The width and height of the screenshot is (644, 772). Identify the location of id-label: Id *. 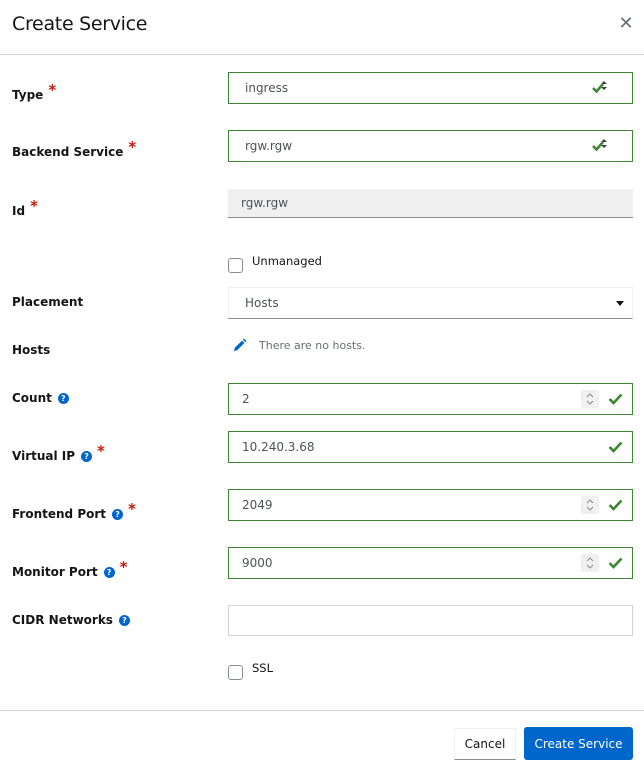
(25, 208).